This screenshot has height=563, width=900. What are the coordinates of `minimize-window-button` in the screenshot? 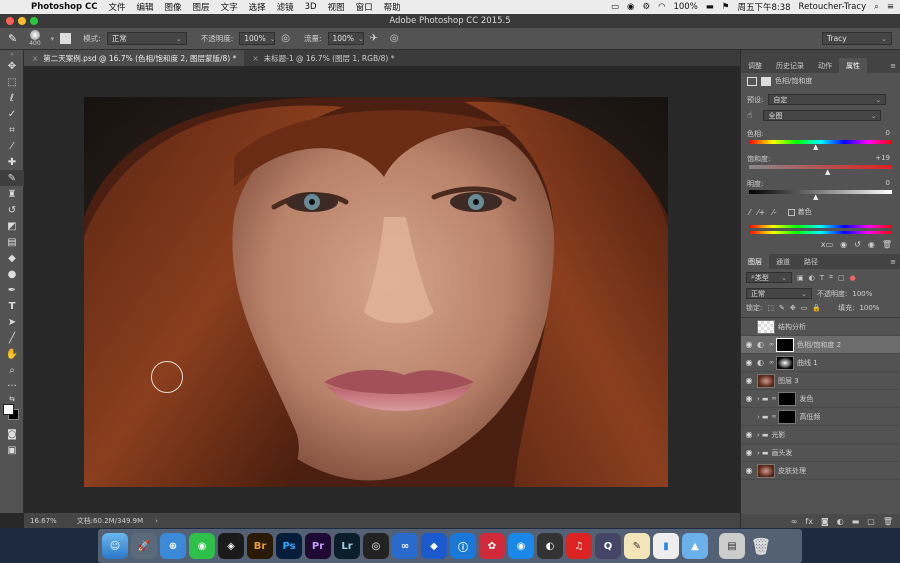 It's located at (22, 21).